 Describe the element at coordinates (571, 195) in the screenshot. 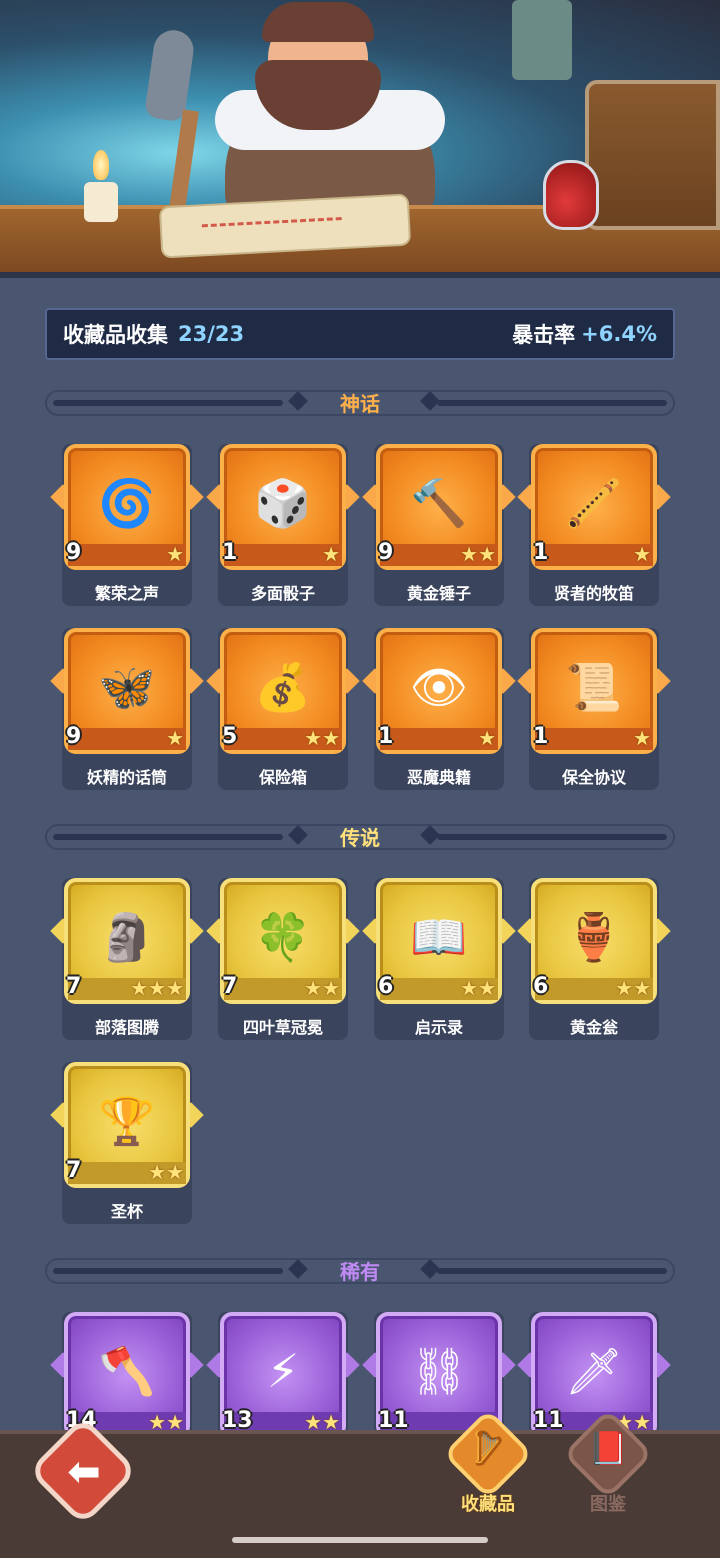

I see `red-potion-icon` at that location.